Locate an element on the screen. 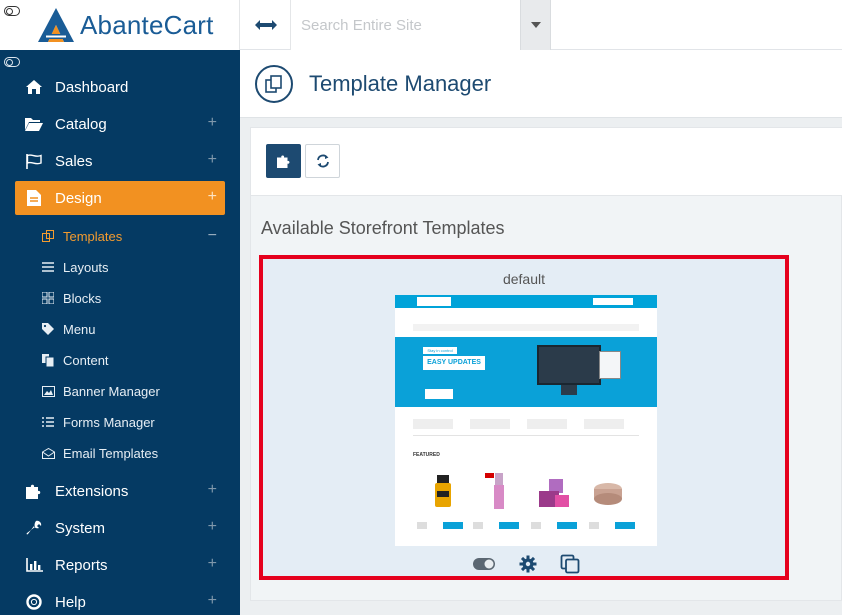  refresh-button is located at coordinates (322, 161).